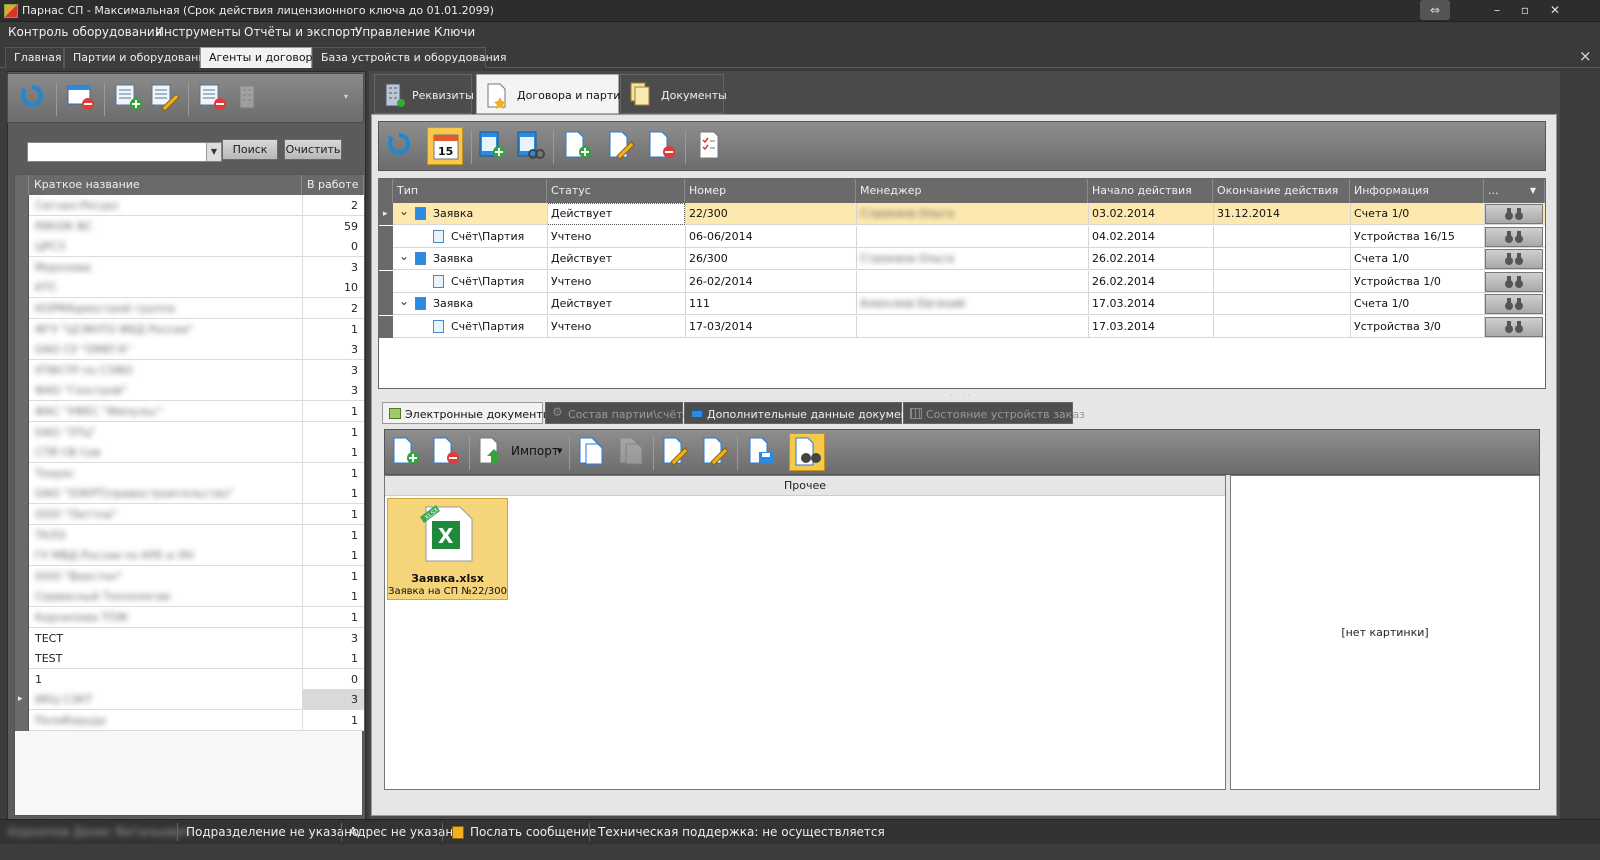 This screenshot has height=860, width=1600. What do you see at coordinates (259, 57) in the screenshot?
I see `tab-agents-contracts: Агенты и договора` at bounding box center [259, 57].